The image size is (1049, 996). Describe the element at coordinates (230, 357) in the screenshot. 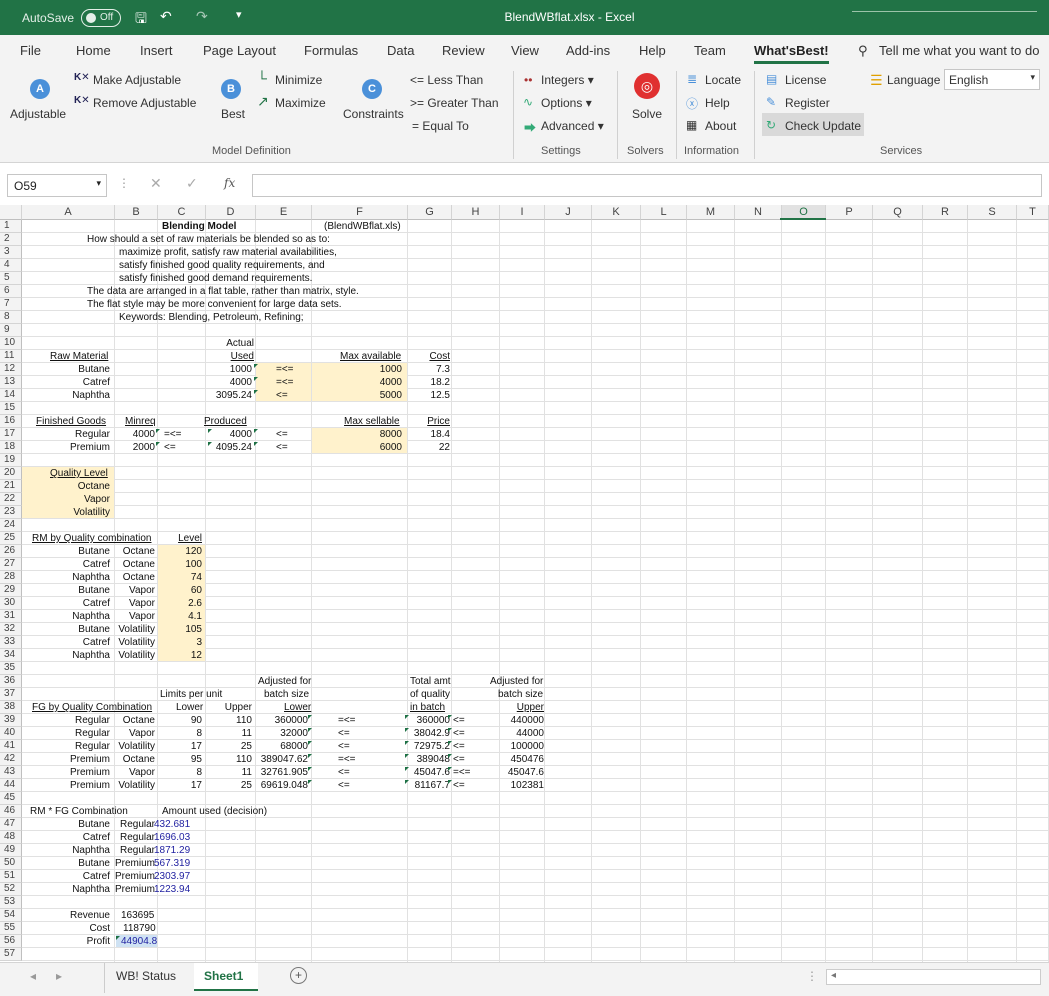

I see `header-cell: Used` at that location.